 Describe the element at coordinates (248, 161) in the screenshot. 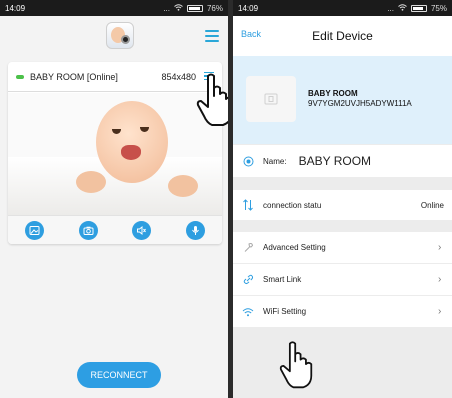

I see `camera-lens-icon` at that location.